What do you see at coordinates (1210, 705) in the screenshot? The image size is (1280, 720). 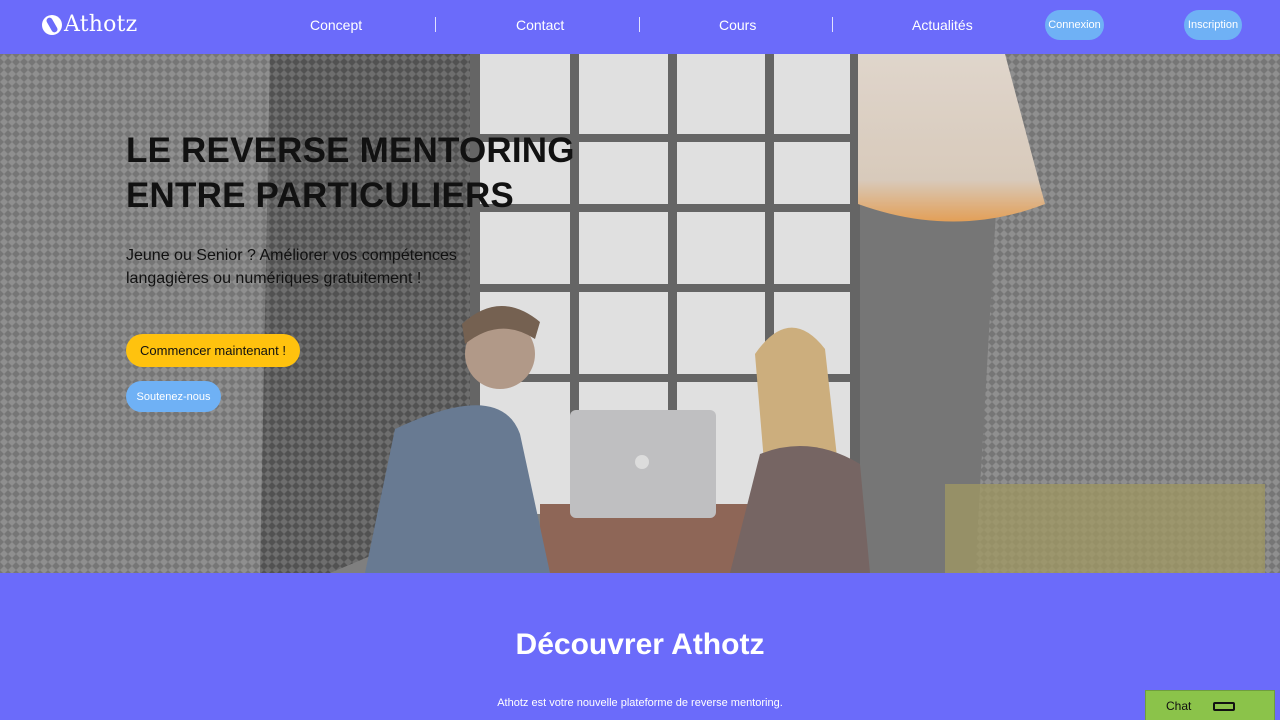 I see `chat-widget: Chat` at bounding box center [1210, 705].